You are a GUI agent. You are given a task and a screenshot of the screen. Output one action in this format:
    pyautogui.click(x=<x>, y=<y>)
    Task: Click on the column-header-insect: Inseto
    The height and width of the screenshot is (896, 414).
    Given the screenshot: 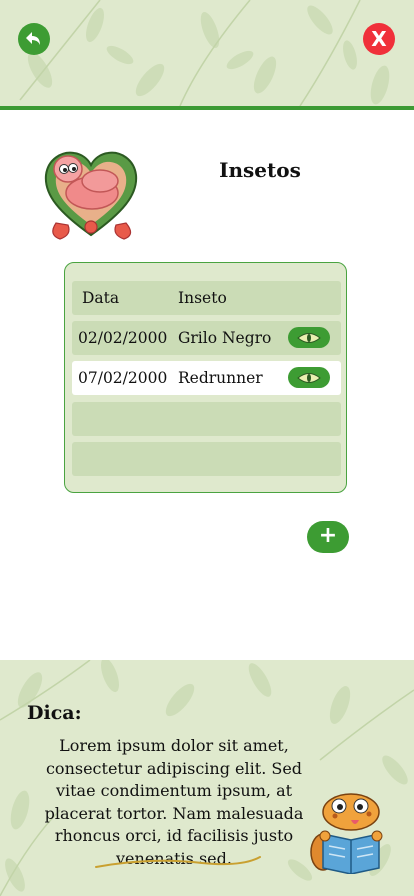 What is the action you would take?
    pyautogui.click(x=202, y=298)
    